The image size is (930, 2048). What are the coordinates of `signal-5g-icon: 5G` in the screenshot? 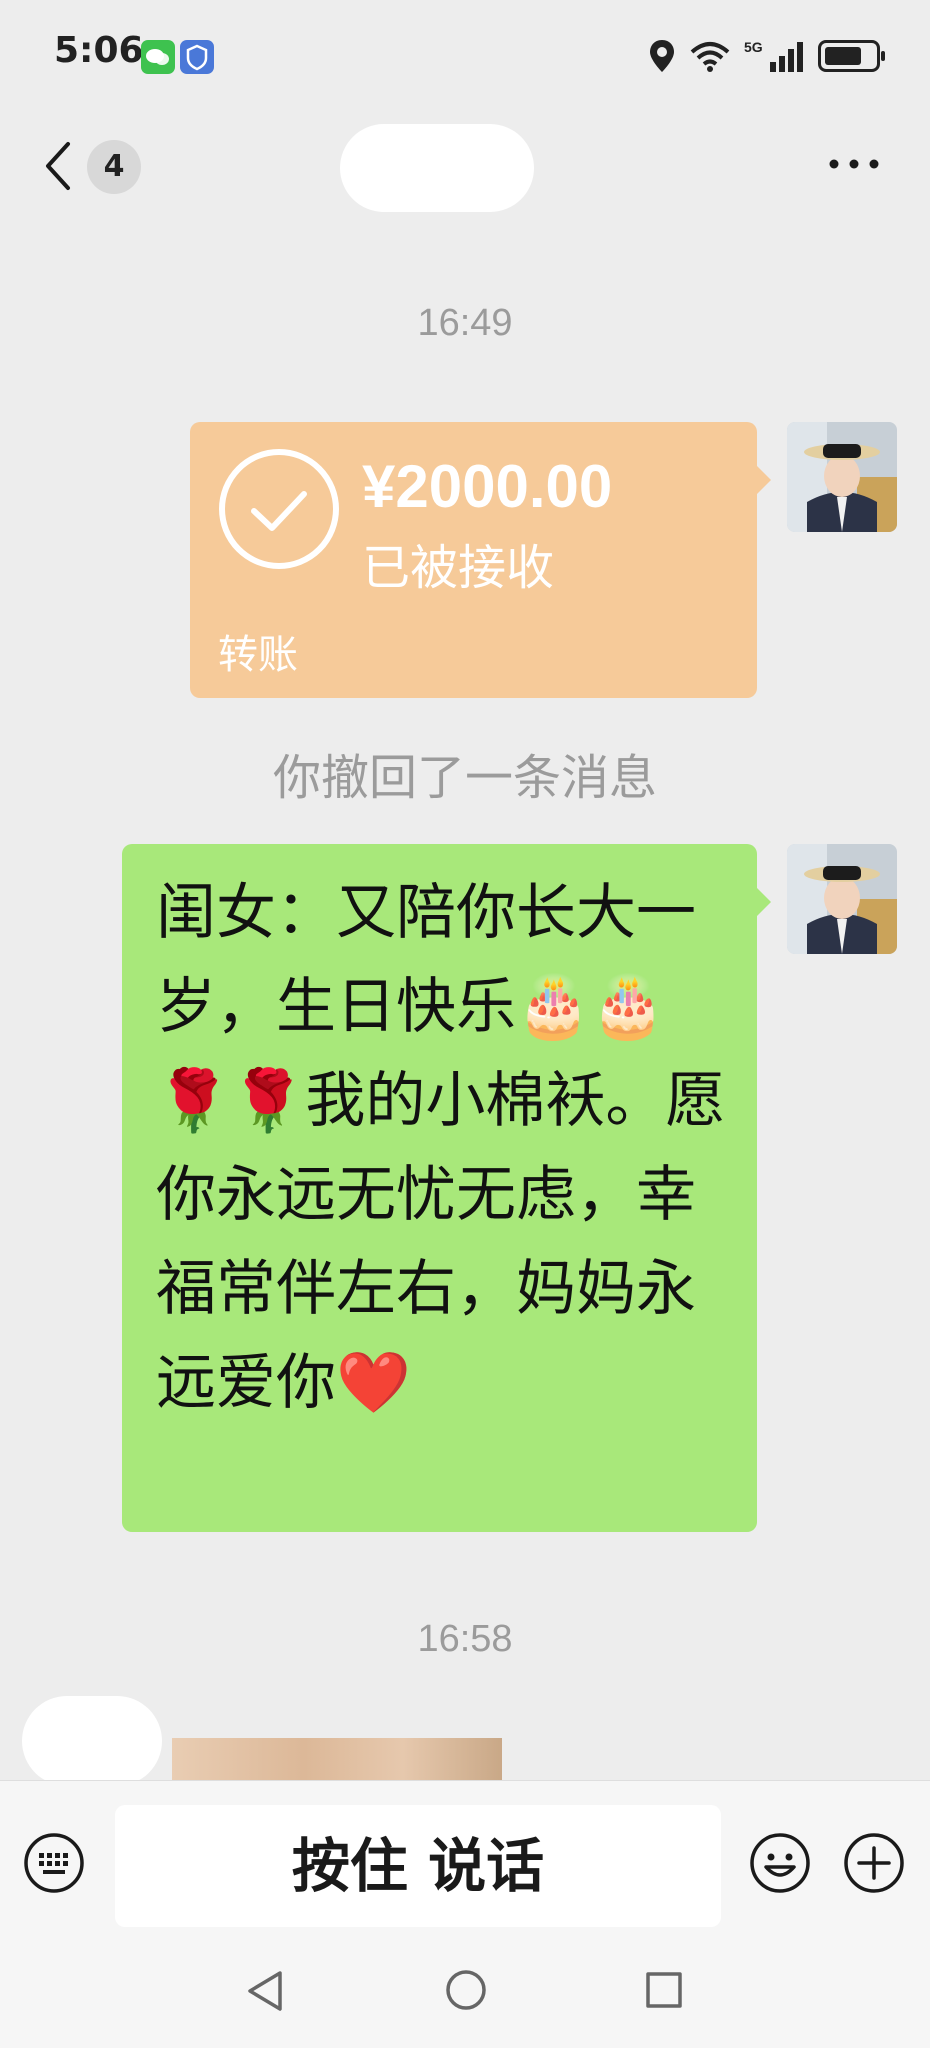 It's located at (773, 55).